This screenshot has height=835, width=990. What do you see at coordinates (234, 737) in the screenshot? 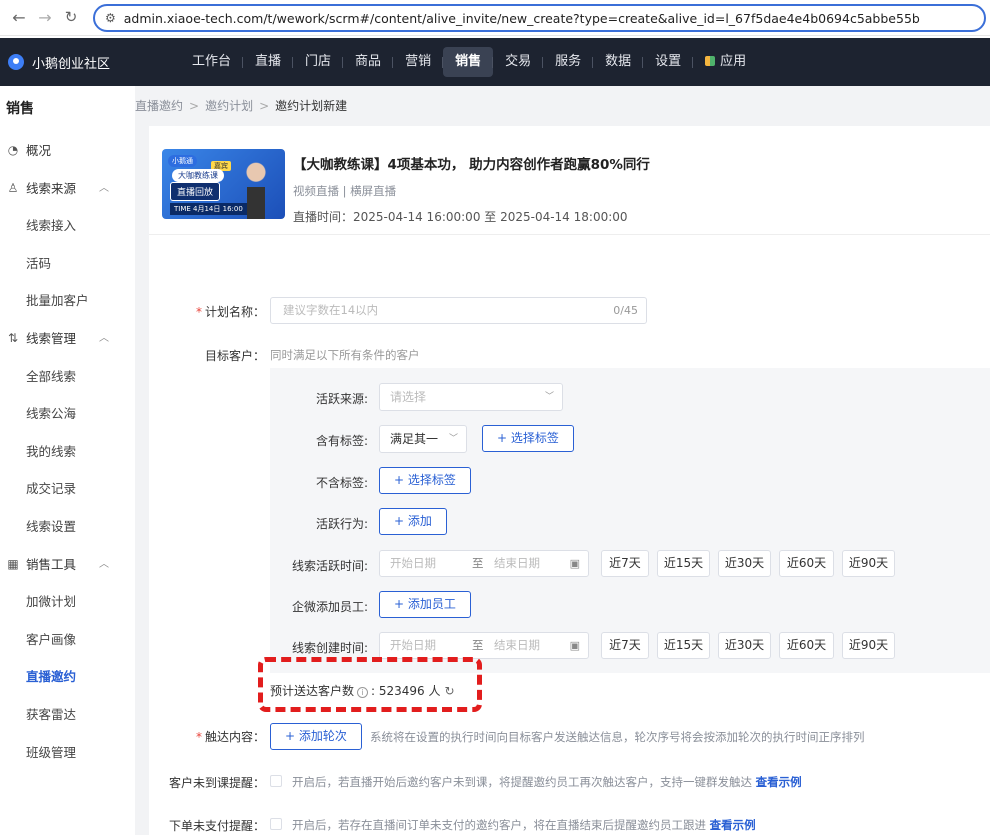
I see `reach-label-text: 触达内容：` at bounding box center [234, 737].